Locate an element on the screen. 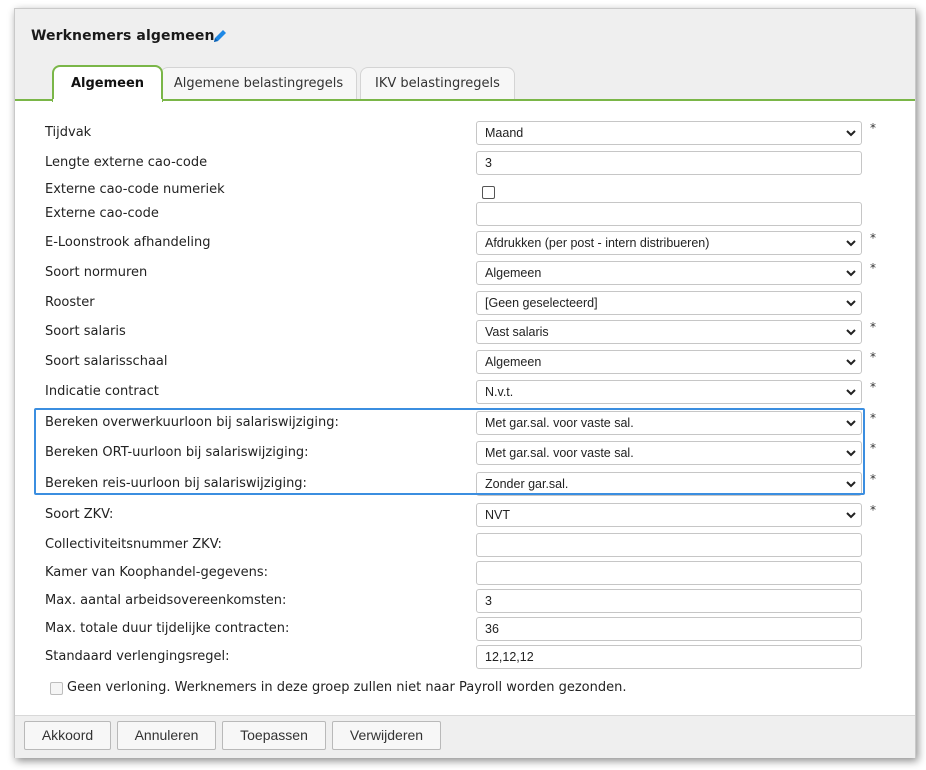 The image size is (926, 770). zkv-select: NVT is located at coordinates (669, 515).